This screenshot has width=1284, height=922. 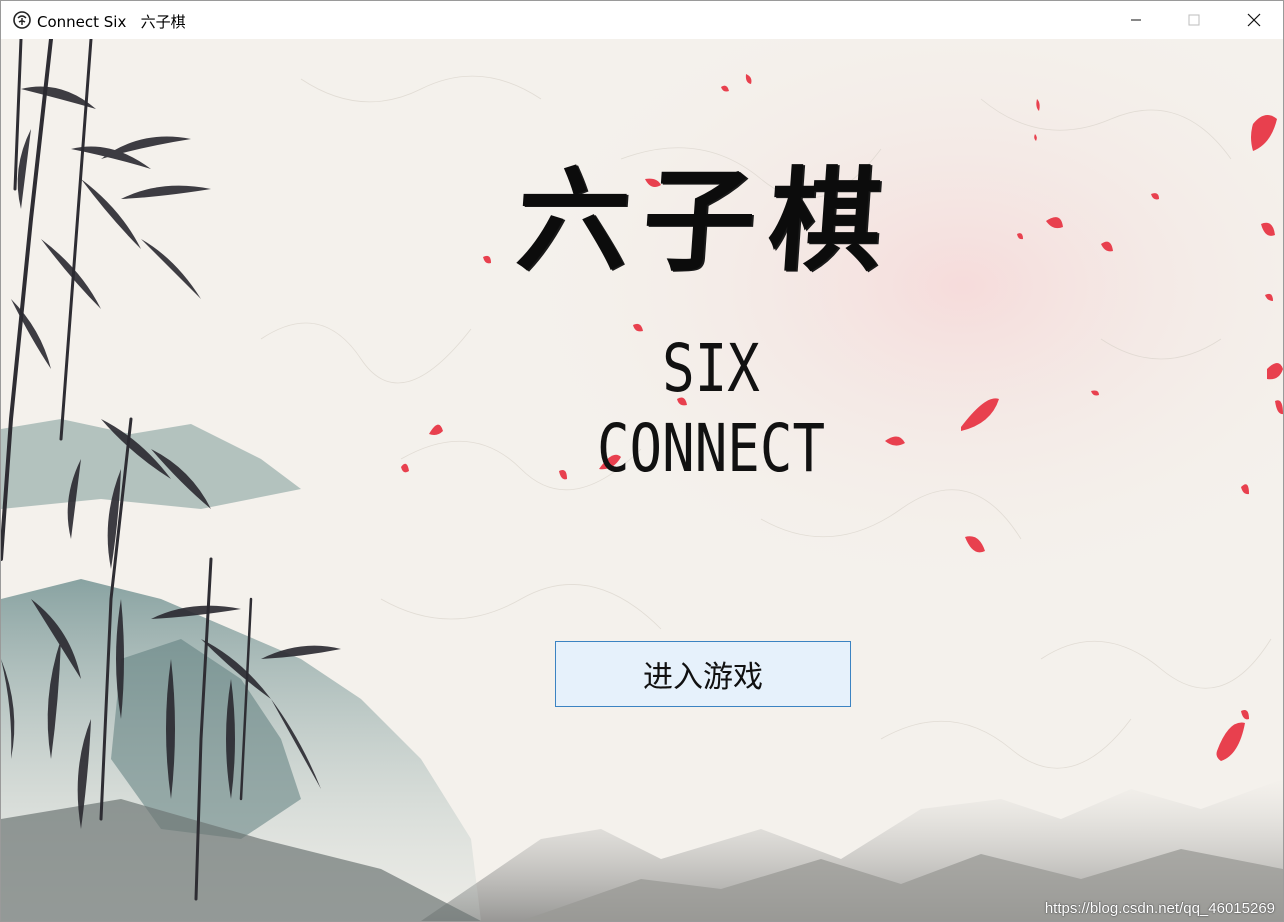 I want to click on maximize-icon, so click(x=1194, y=20).